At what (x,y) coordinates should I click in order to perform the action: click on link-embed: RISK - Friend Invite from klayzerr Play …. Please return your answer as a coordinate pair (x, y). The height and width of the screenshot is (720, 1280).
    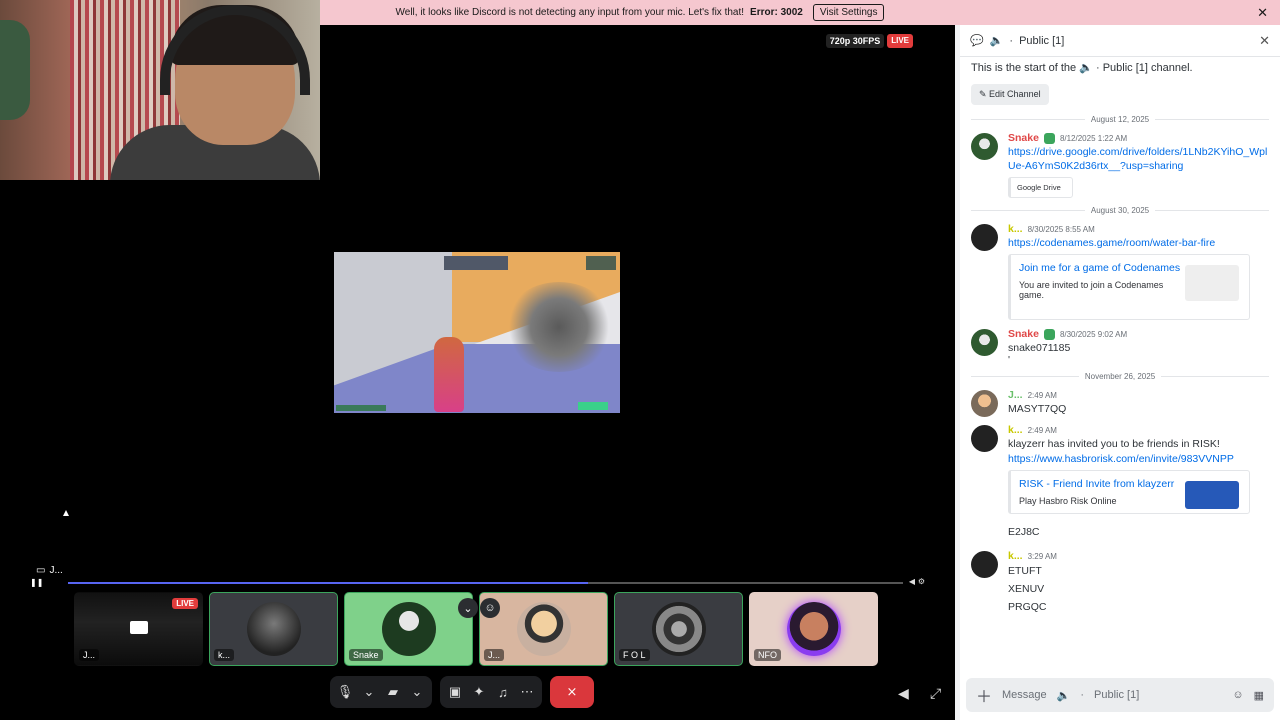
    Looking at the image, I should click on (1129, 492).